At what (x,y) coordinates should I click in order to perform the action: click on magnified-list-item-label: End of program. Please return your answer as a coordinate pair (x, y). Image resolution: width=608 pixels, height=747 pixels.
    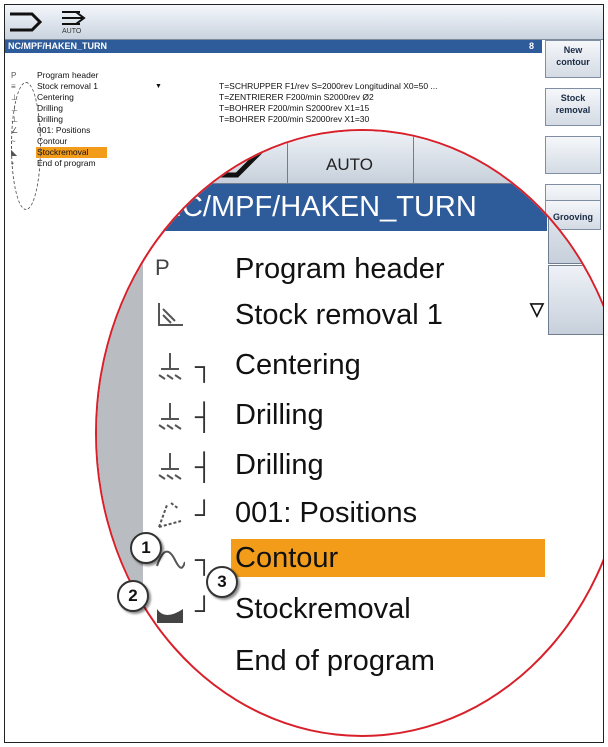
    Looking at the image, I should click on (335, 661).